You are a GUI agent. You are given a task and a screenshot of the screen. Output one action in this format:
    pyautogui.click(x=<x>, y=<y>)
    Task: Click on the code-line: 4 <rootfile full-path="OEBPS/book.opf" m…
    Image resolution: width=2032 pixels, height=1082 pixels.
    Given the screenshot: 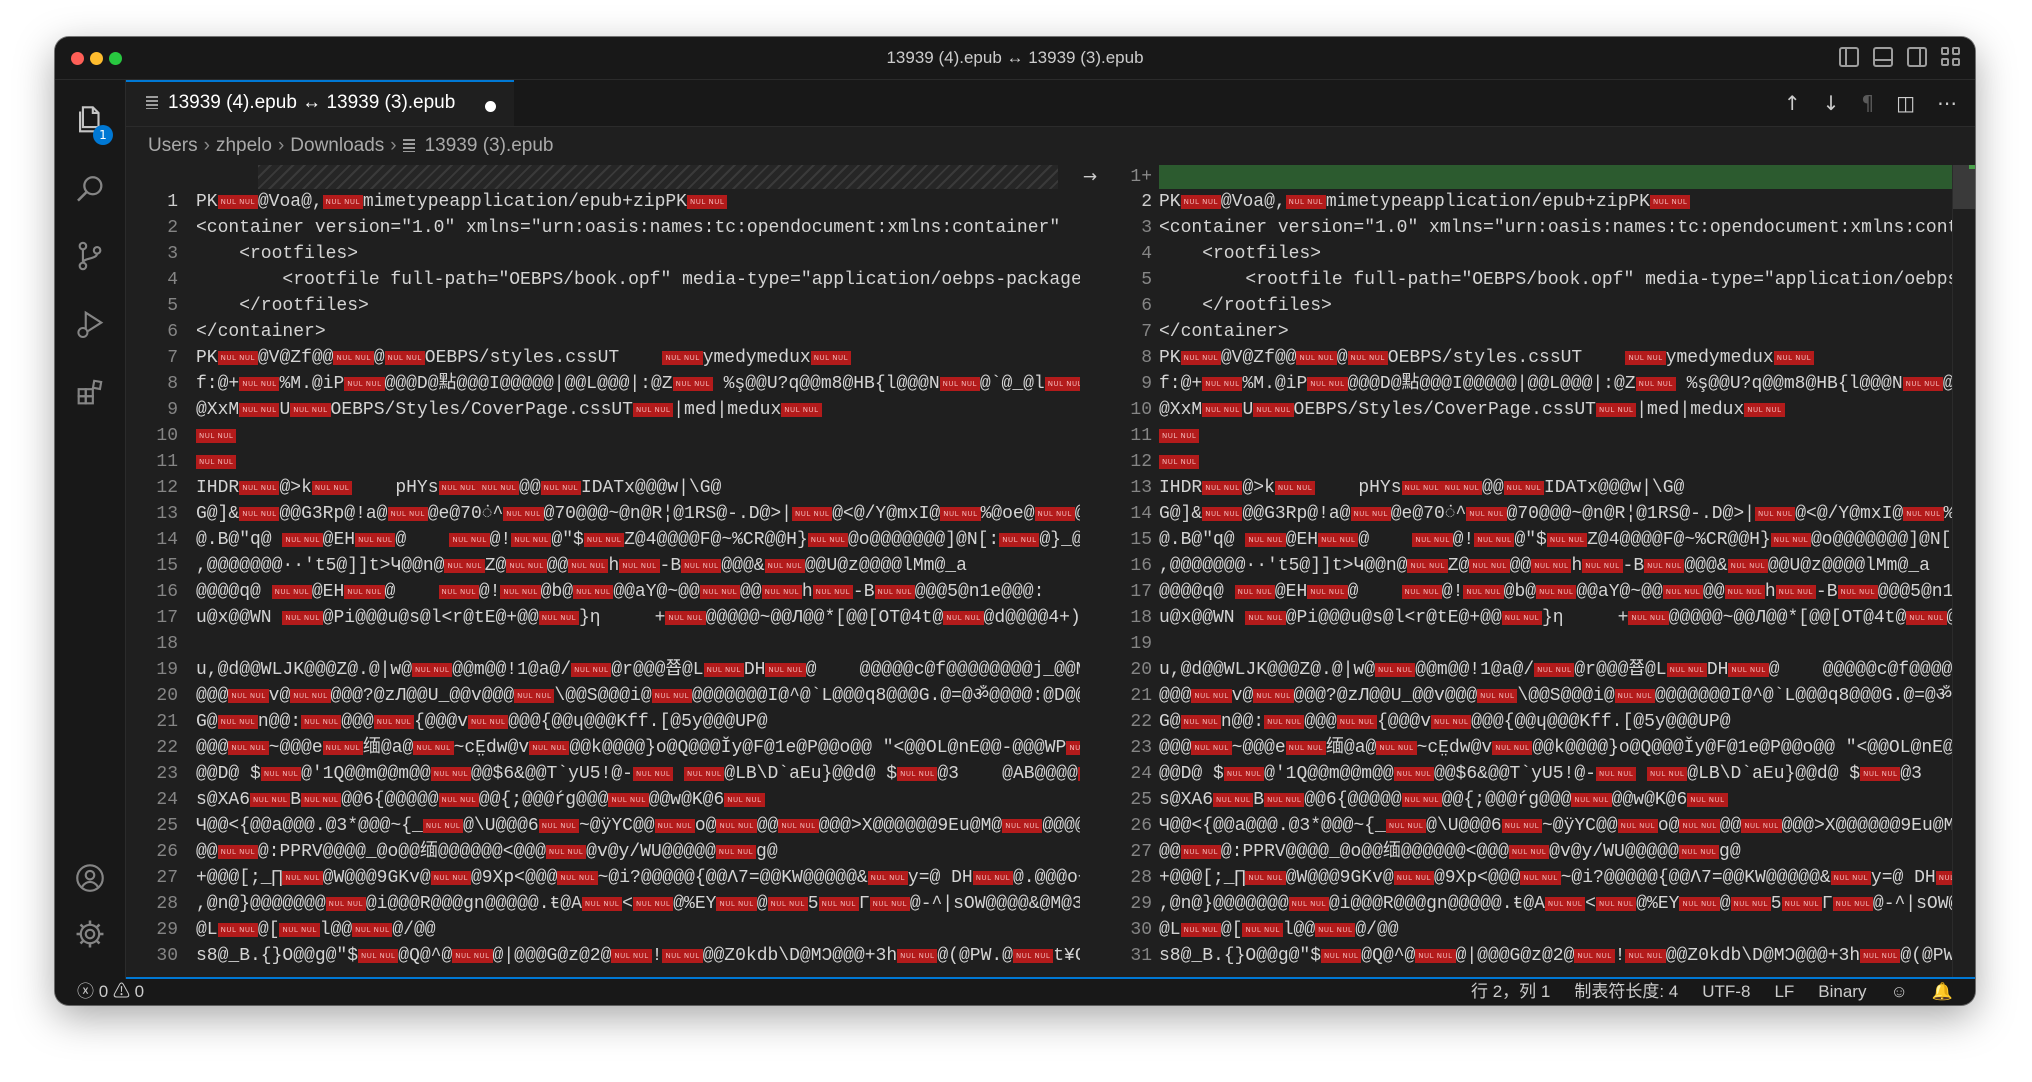 What is the action you would take?
    pyautogui.click(x=603, y=280)
    